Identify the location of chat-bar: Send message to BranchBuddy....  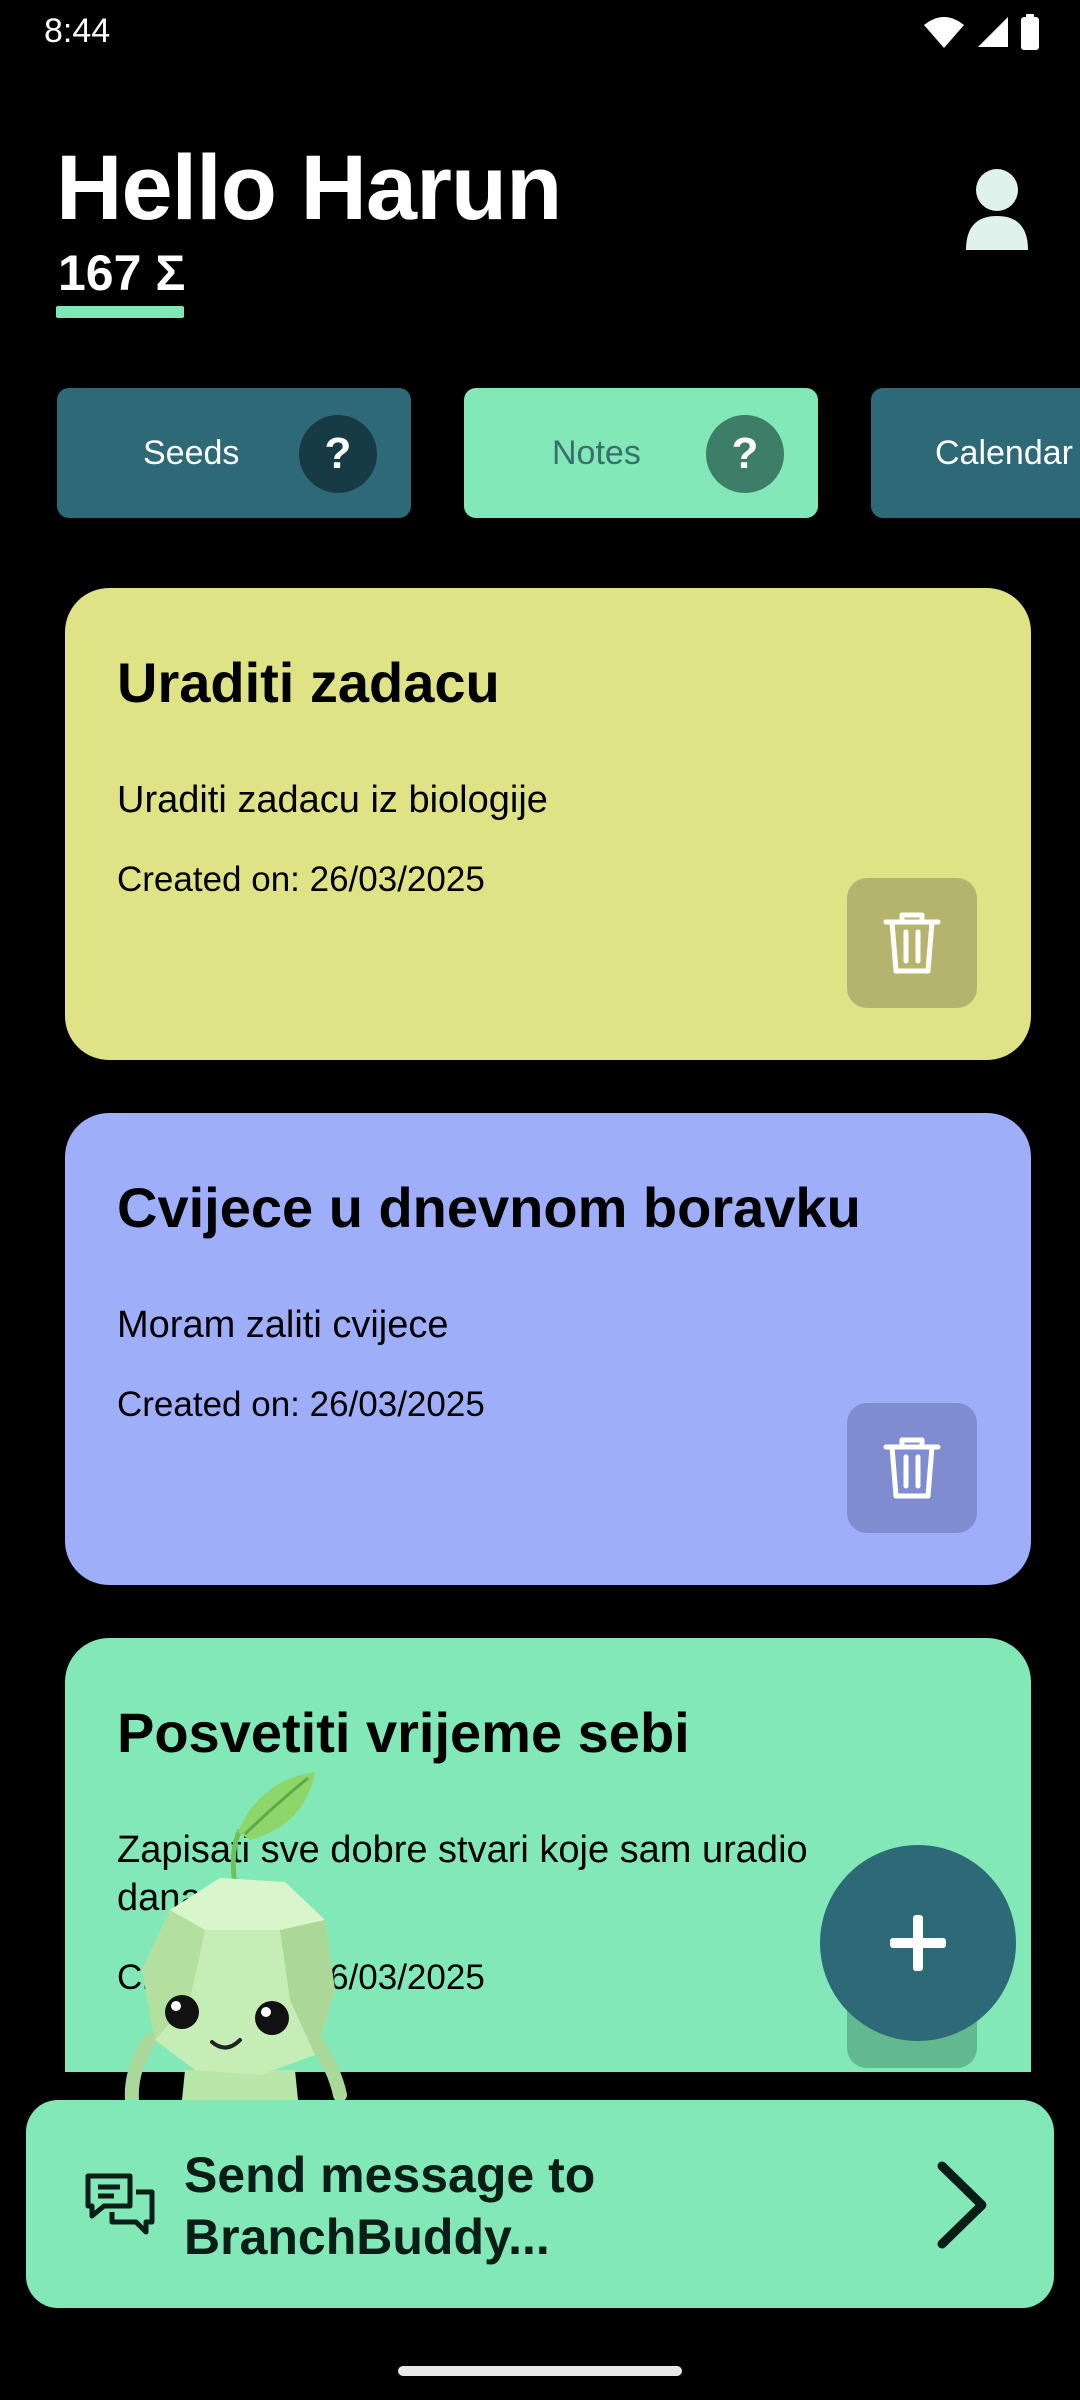
(540, 2204).